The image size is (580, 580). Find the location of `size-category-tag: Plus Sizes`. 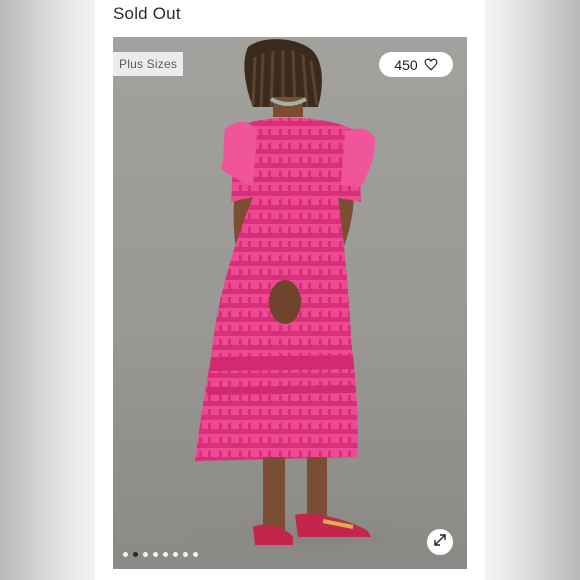

size-category-tag: Plus Sizes is located at coordinates (148, 64).